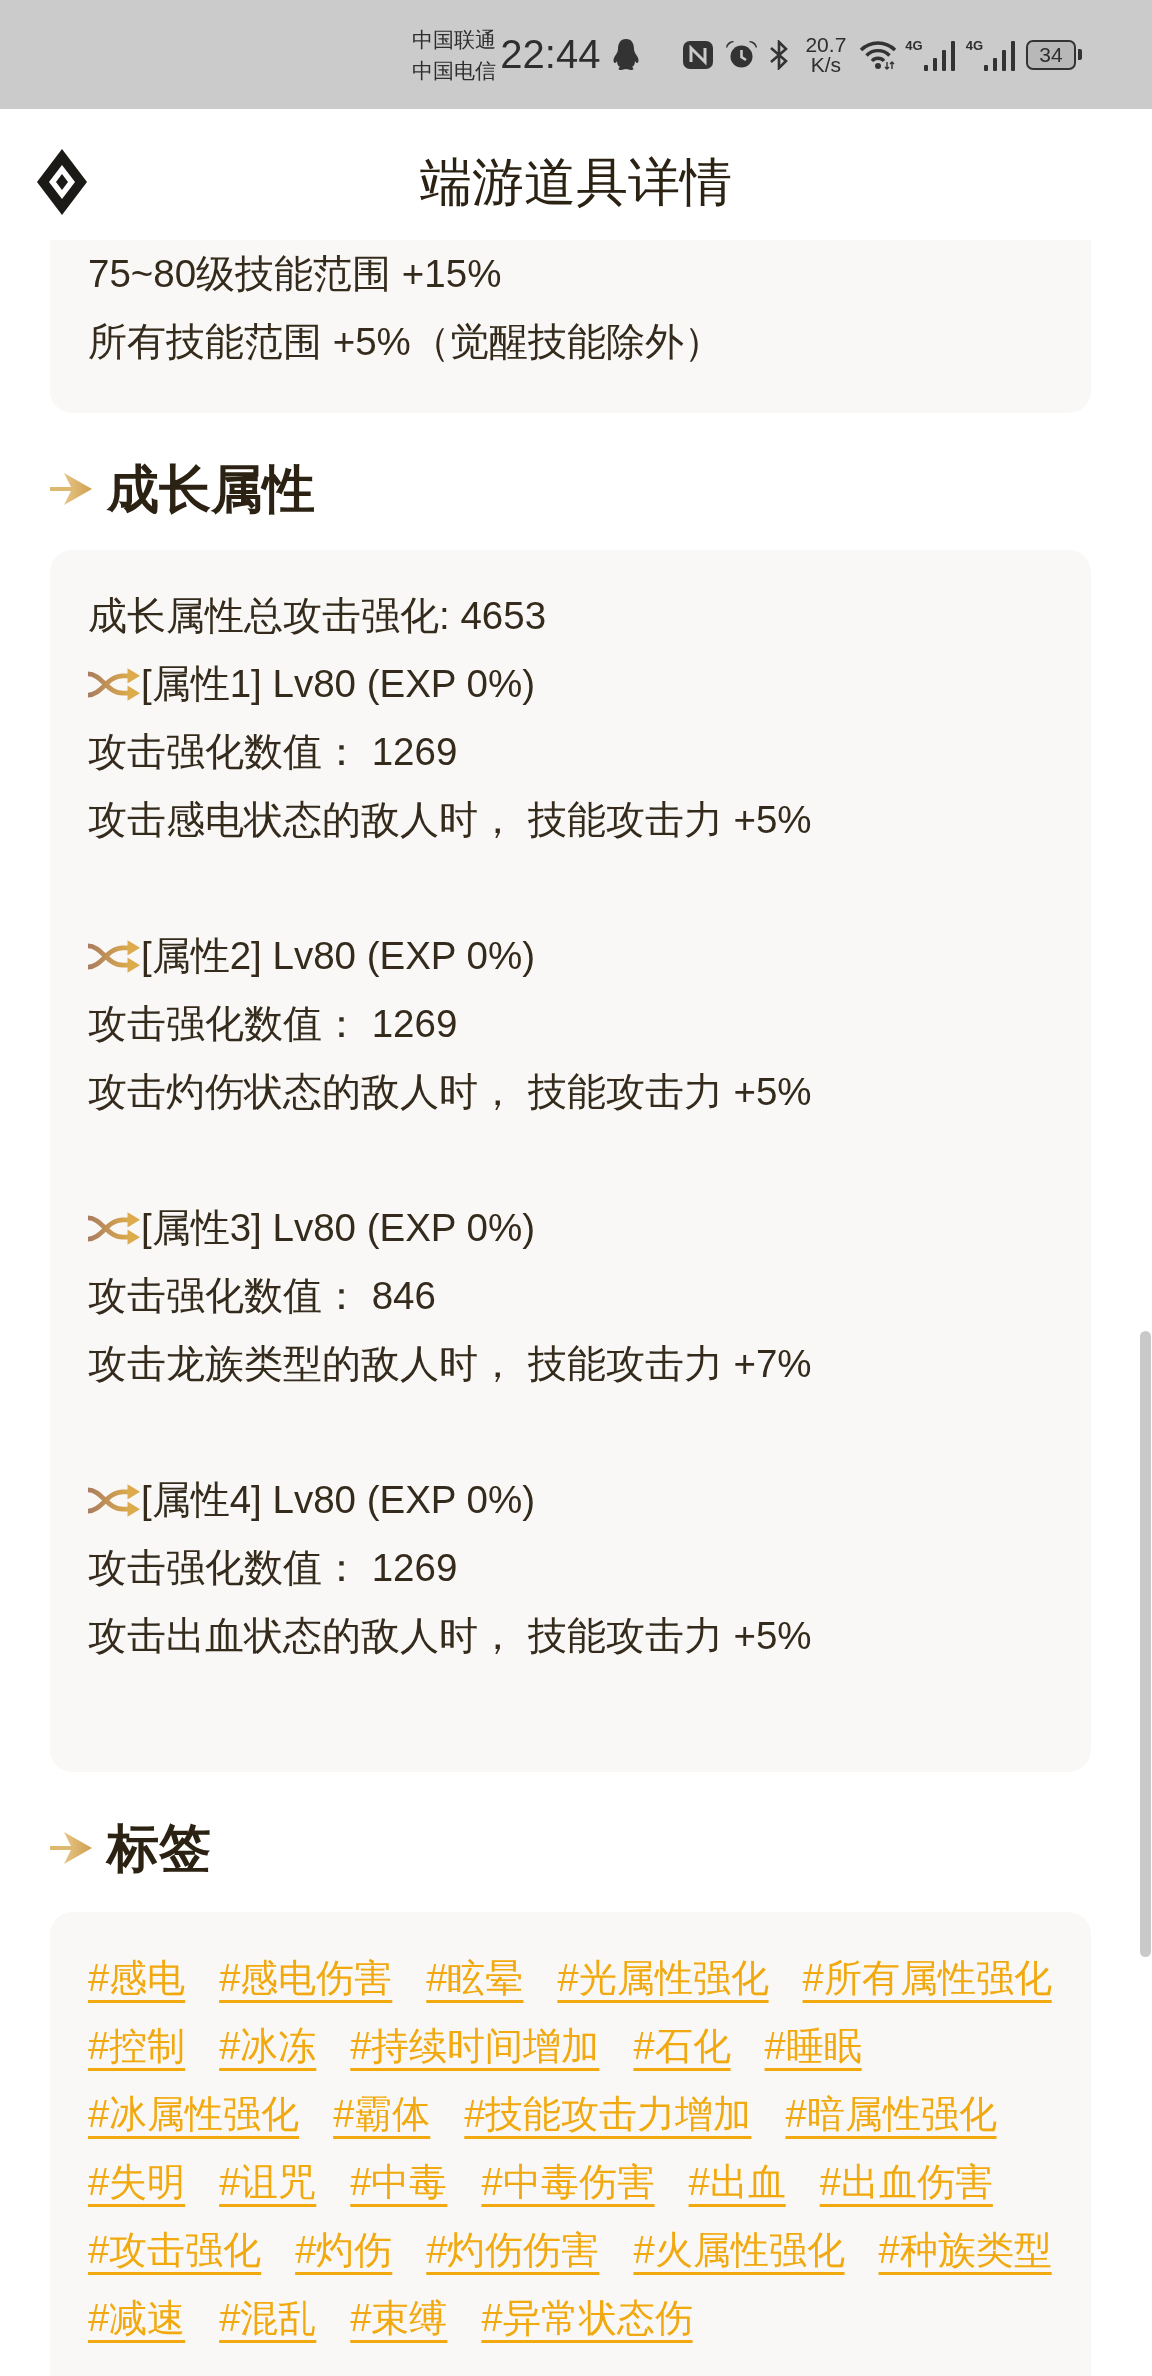 Image resolution: width=1152 pixels, height=2376 pixels. Describe the element at coordinates (406, 342) in the screenshot. I see `effect-text: 所有技能范围 +5%（觉醒技能除外）` at that location.